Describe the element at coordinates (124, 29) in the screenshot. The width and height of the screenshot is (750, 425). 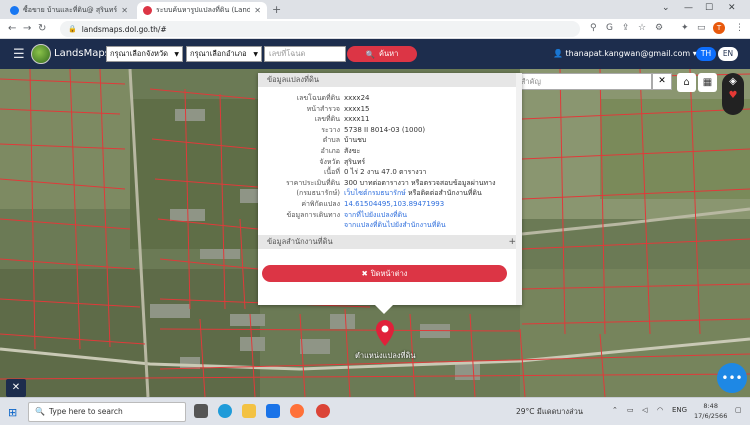
I see `url-text: landsmaps.dol.go.th/#` at that location.